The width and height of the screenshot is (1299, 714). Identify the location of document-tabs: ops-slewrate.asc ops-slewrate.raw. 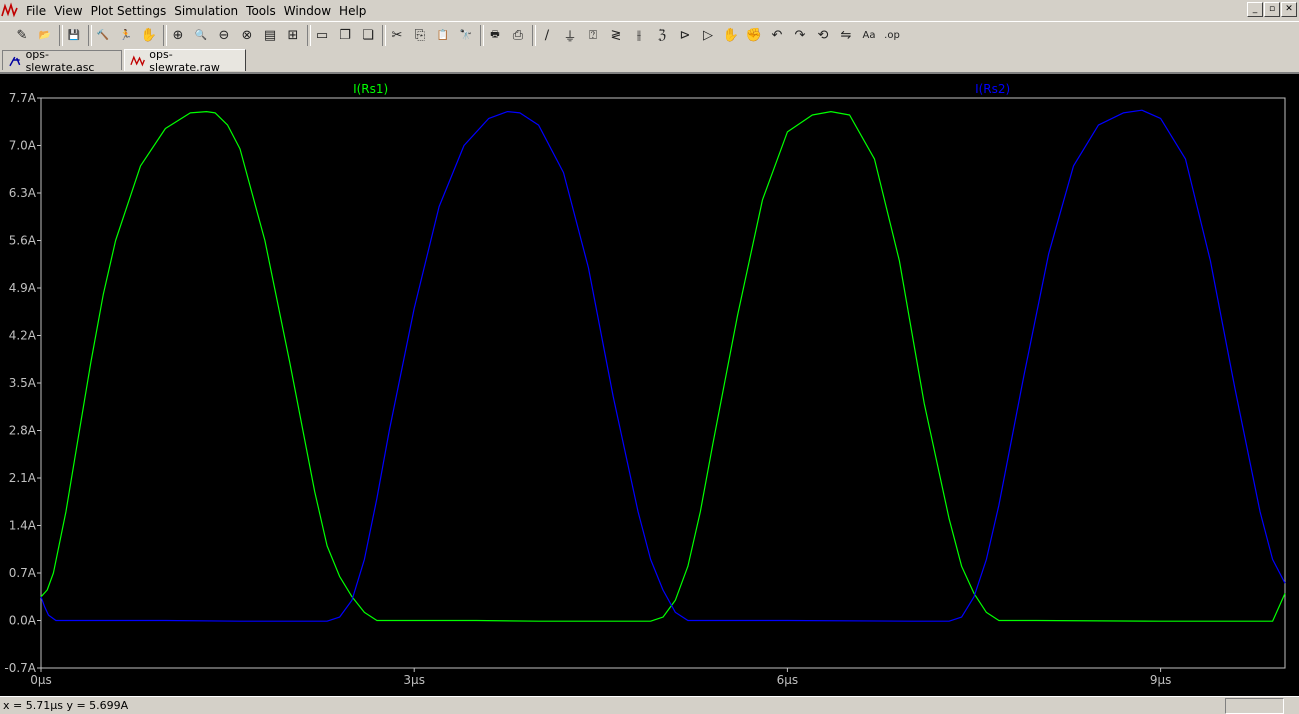
(649, 60).